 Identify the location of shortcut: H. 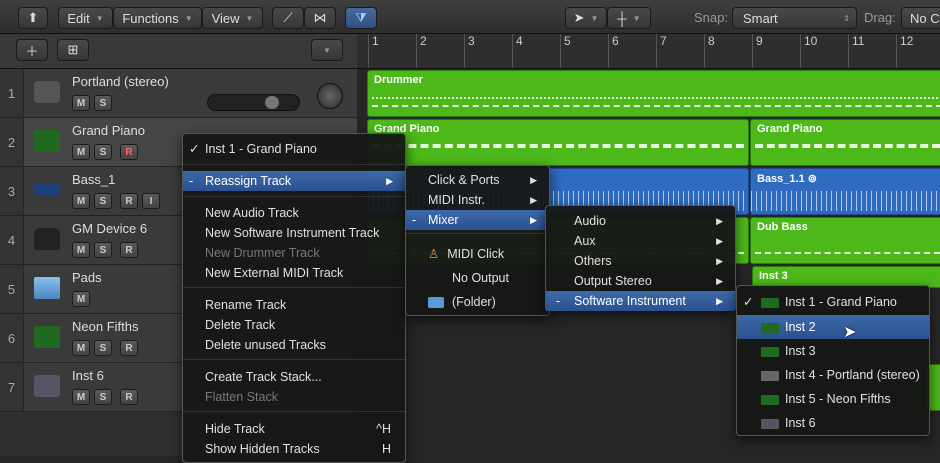
(386, 449).